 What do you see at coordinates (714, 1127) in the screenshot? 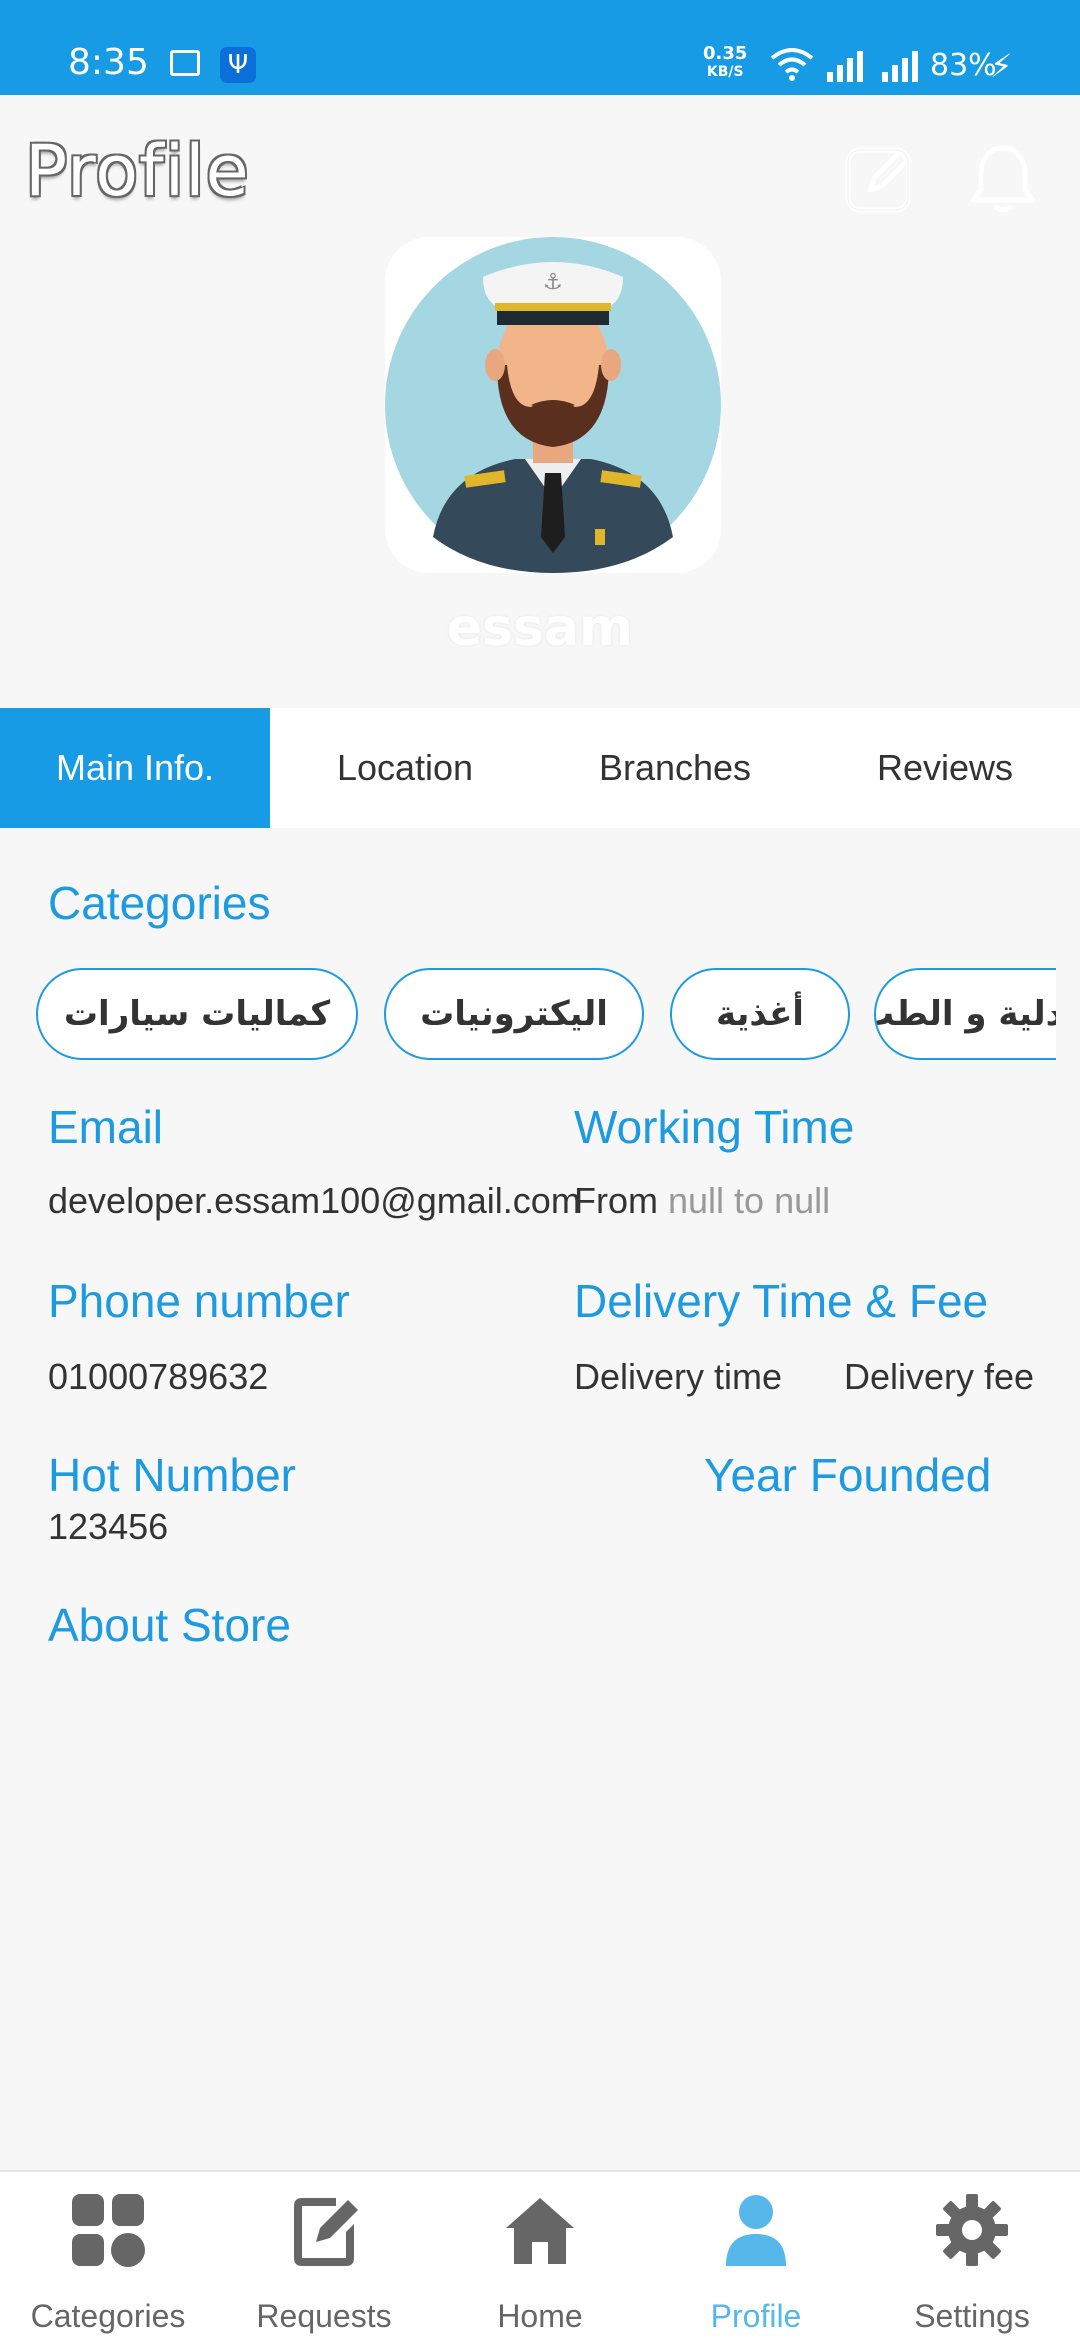
I see `working-time-label: Working Time` at bounding box center [714, 1127].